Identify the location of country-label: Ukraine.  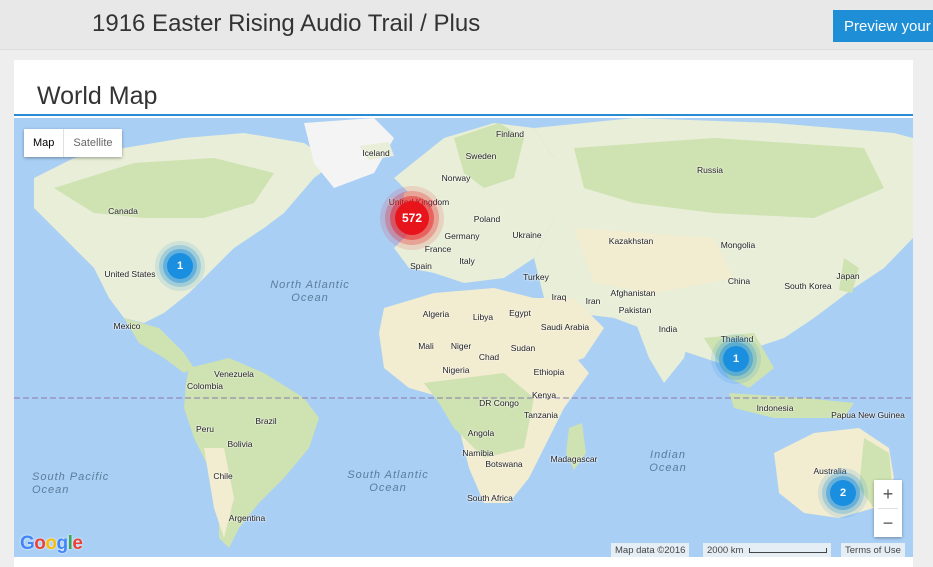
(527, 235).